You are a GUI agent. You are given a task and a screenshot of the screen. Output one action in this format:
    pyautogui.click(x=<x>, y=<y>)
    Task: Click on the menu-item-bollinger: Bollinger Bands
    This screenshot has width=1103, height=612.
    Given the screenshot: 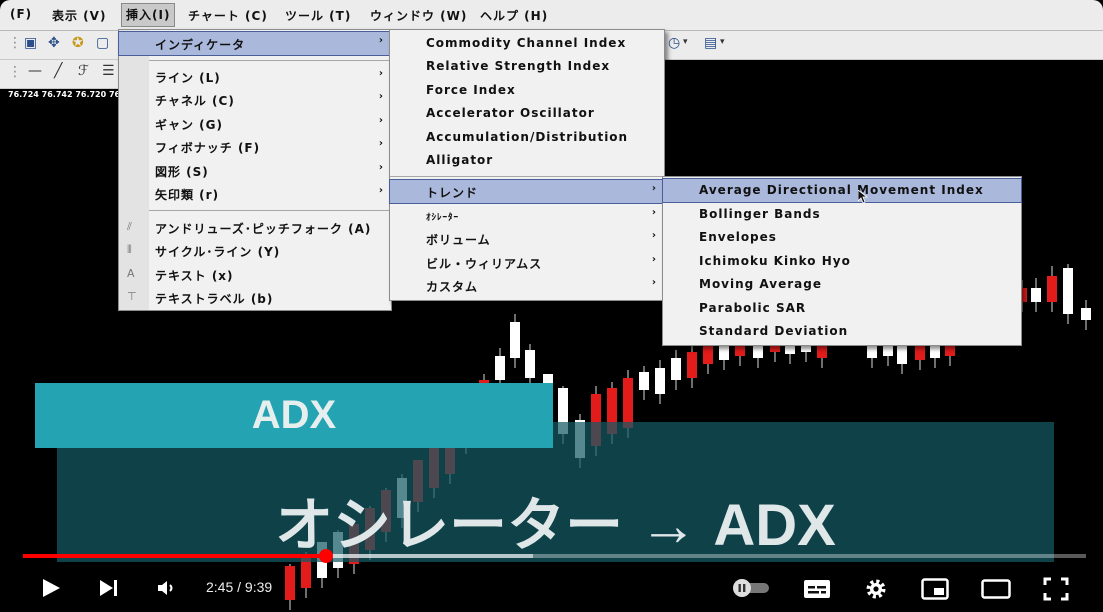 What is the action you would take?
    pyautogui.click(x=842, y=214)
    